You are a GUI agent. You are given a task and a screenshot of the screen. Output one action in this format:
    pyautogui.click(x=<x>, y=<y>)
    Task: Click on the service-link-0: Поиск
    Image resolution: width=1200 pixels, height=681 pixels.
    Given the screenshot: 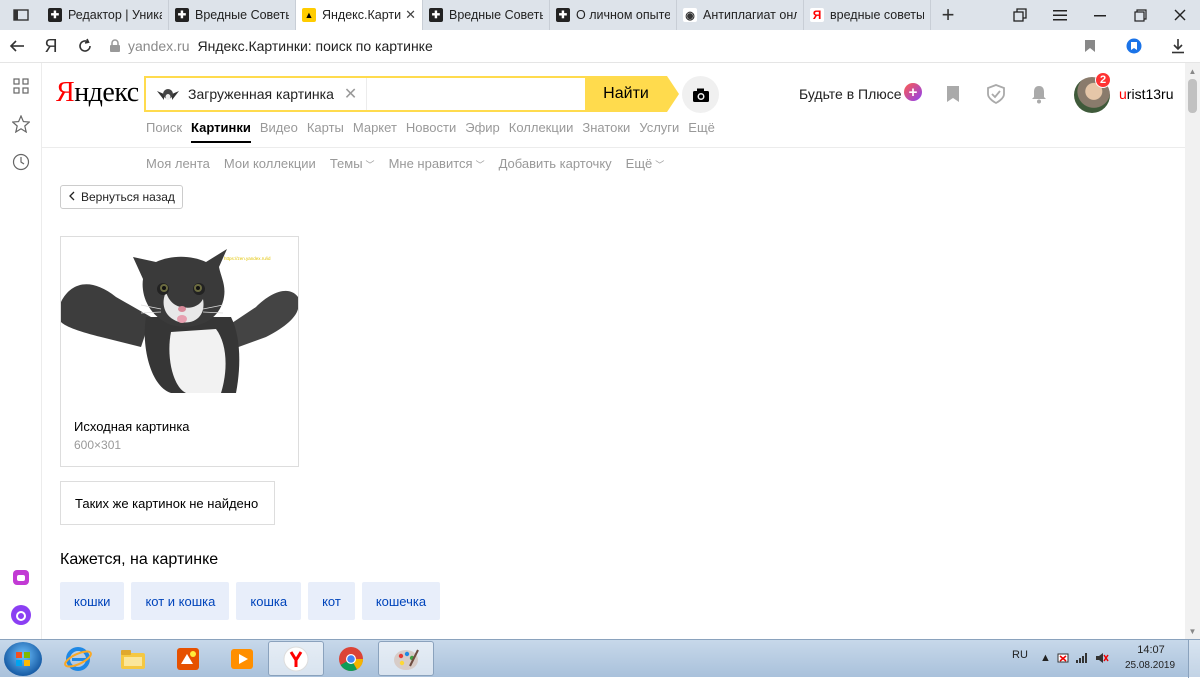 What is the action you would take?
    pyautogui.click(x=164, y=131)
    